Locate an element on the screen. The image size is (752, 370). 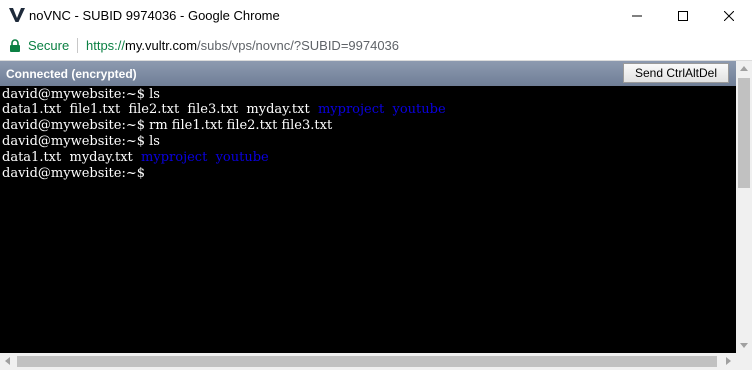
address-separator is located at coordinates (77, 45).